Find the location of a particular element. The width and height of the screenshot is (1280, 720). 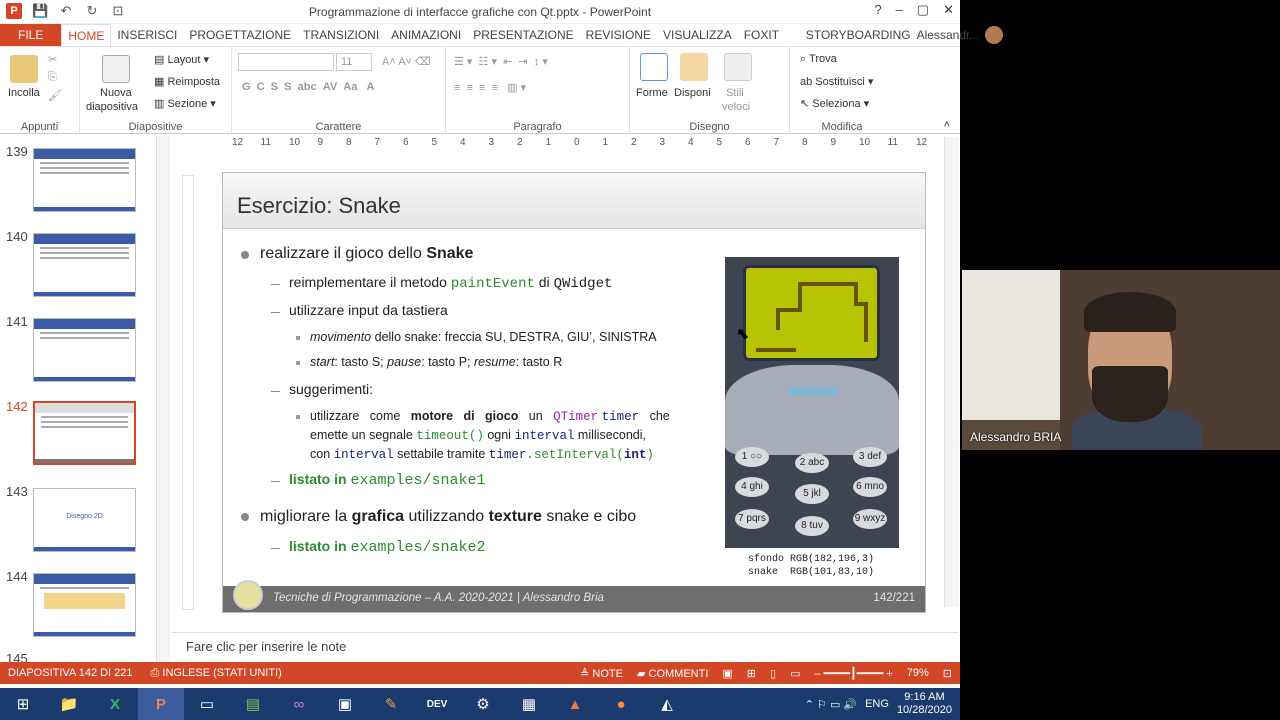

bullet-realizzare: realizzare il gioco dello Snake is located at coordinates (367, 253).